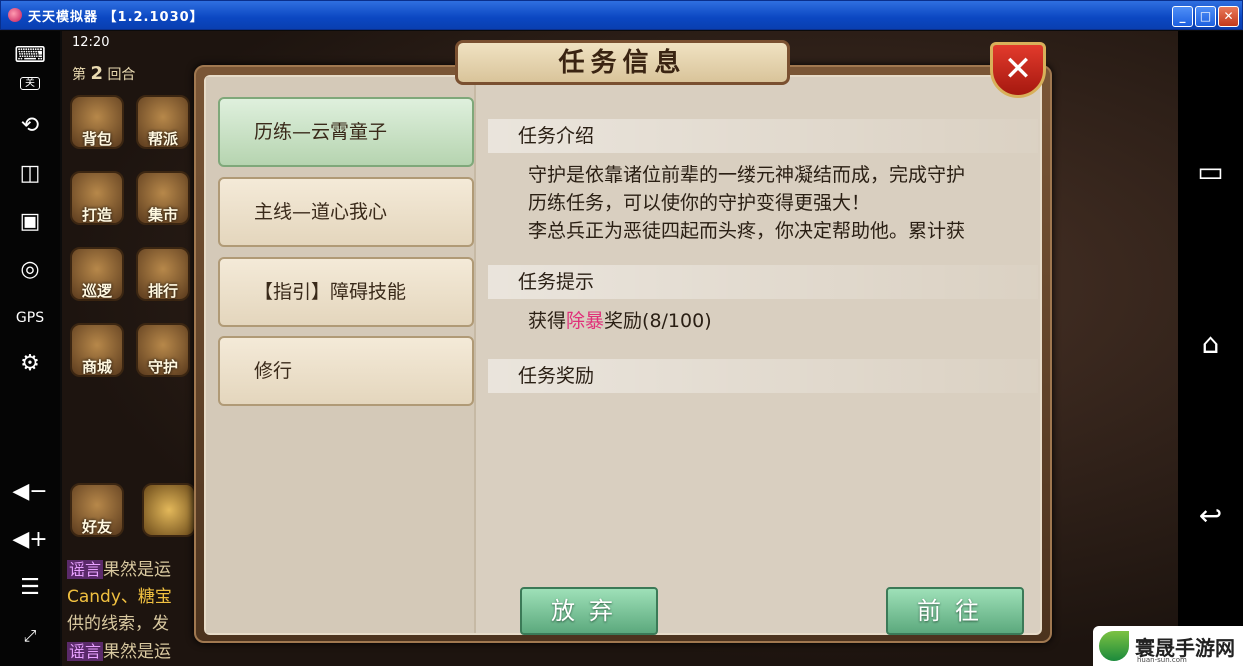  I want to click on dialog-close-button: ✕, so click(1018, 70).